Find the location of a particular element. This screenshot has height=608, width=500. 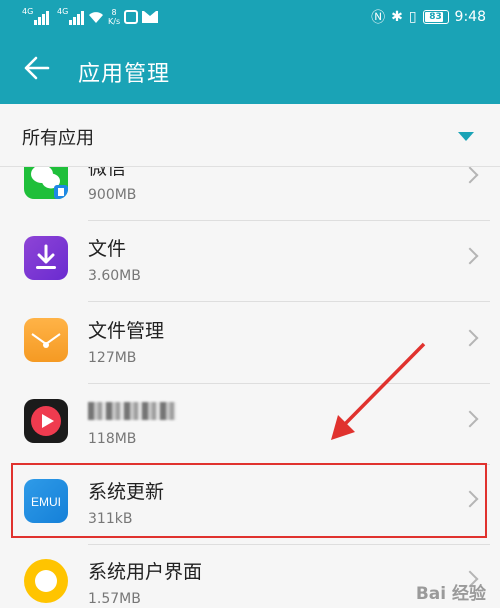

page-title: 应用管理 is located at coordinates (124, 74).